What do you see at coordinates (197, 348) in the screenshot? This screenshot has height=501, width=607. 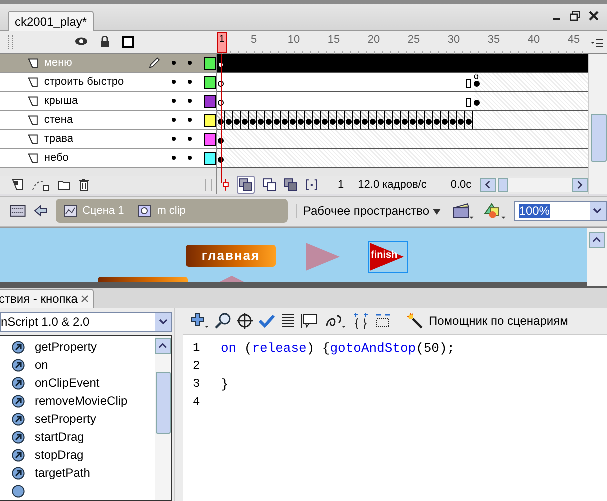 I see `line-number: 1` at bounding box center [197, 348].